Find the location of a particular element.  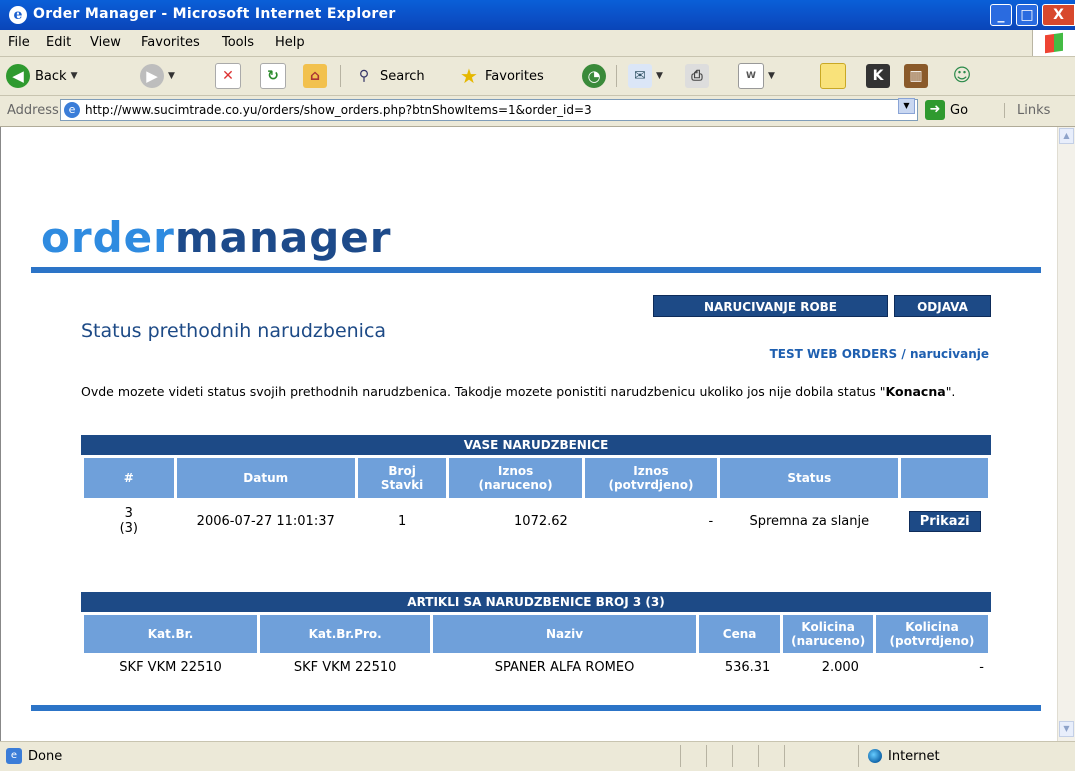

go-label: Go is located at coordinates (959, 110).